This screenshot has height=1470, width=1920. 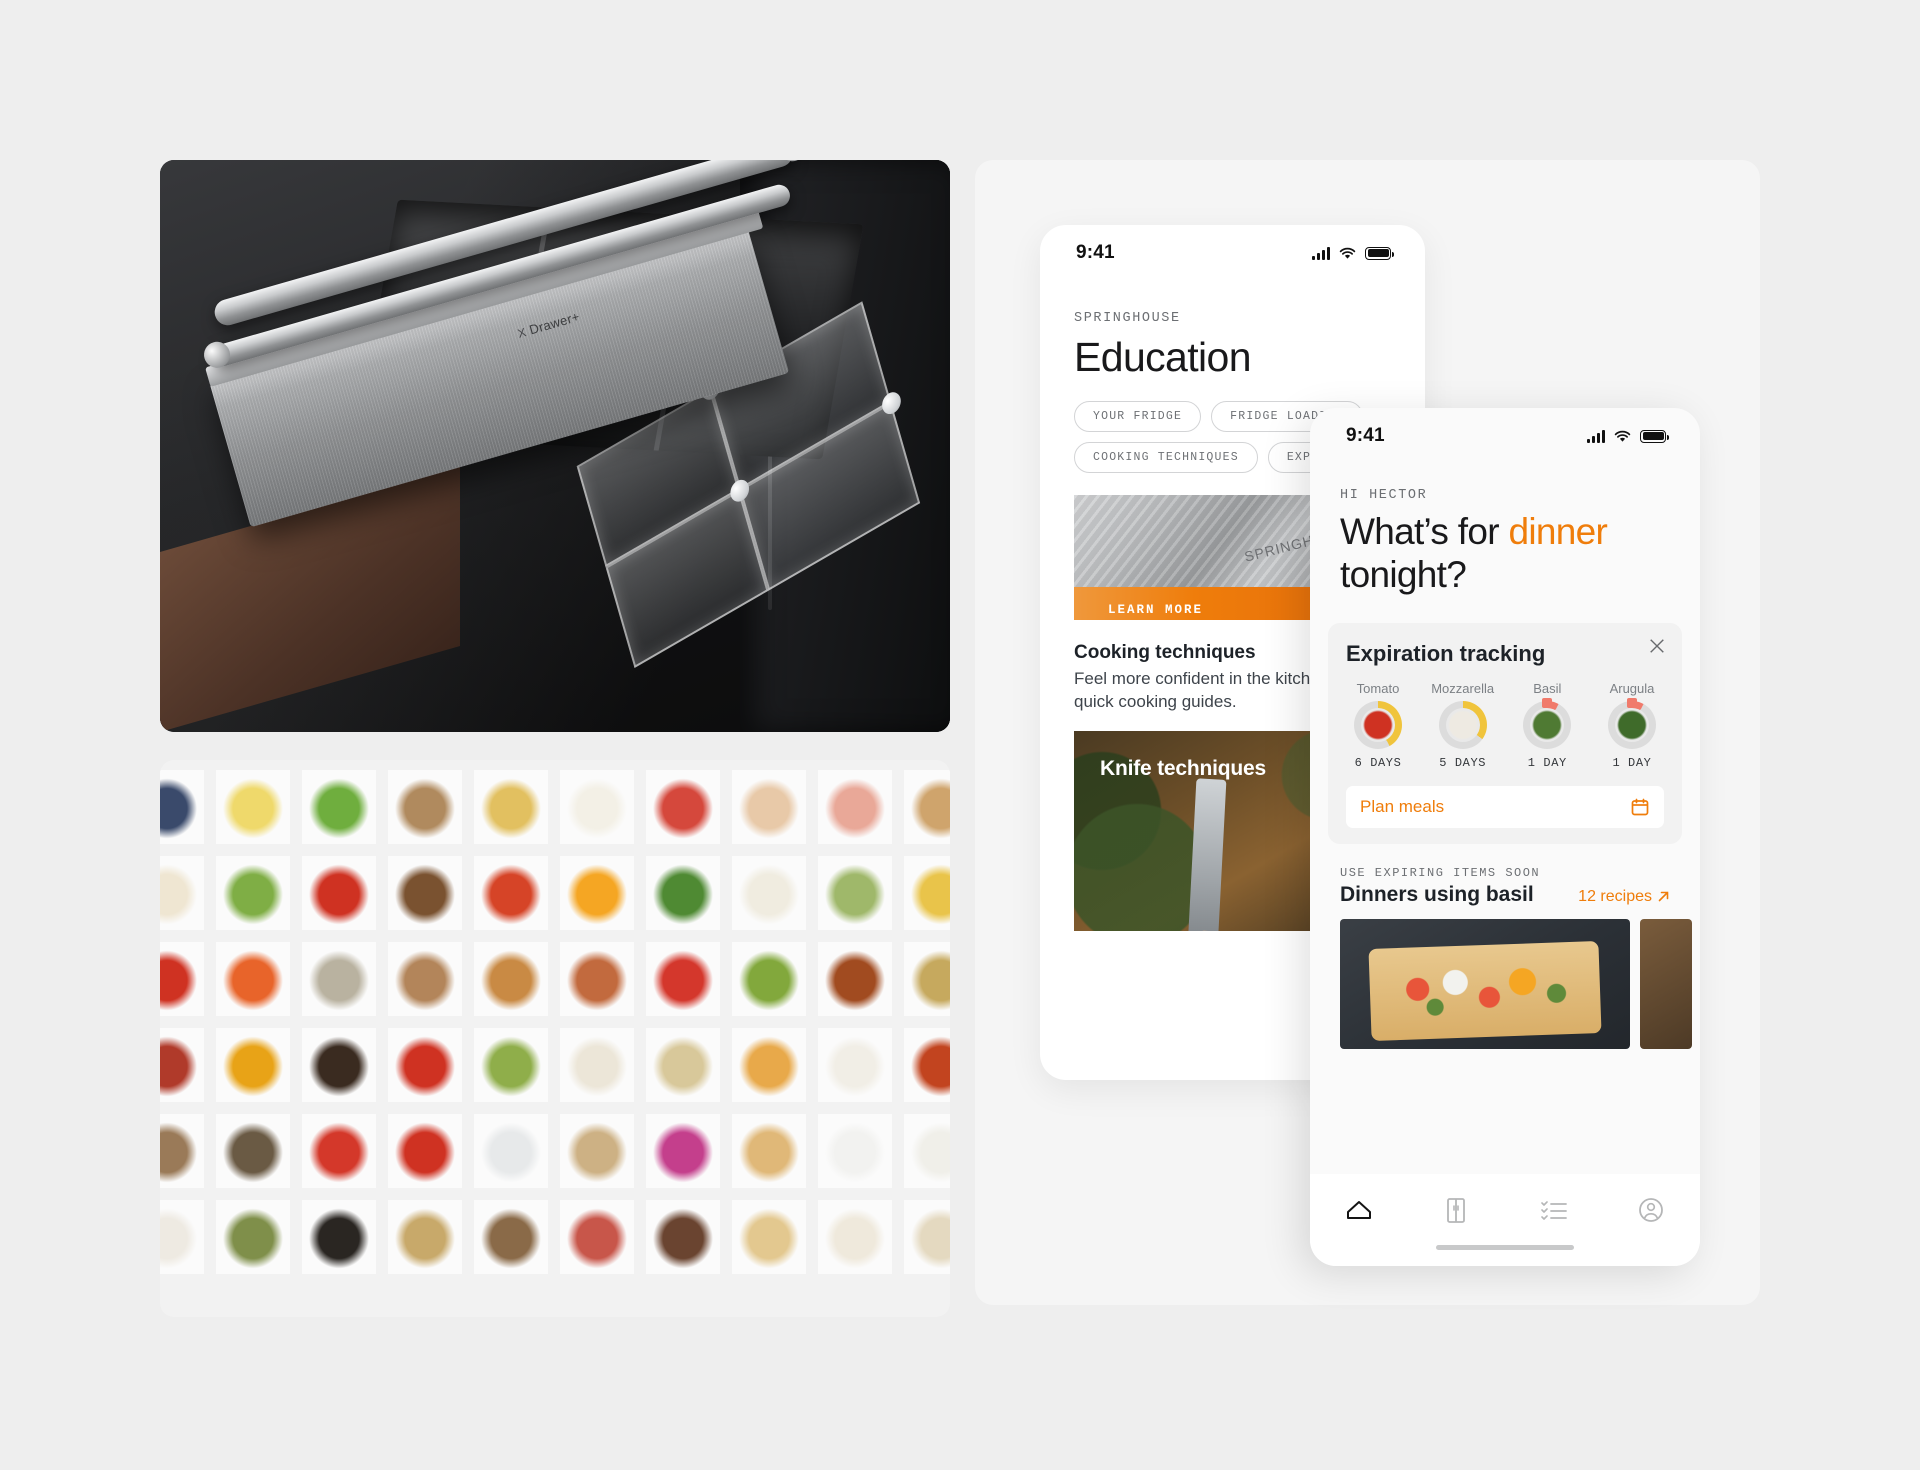 What do you see at coordinates (1624, 897) in the screenshot?
I see `recipes-count-link: 12 recipes` at bounding box center [1624, 897].